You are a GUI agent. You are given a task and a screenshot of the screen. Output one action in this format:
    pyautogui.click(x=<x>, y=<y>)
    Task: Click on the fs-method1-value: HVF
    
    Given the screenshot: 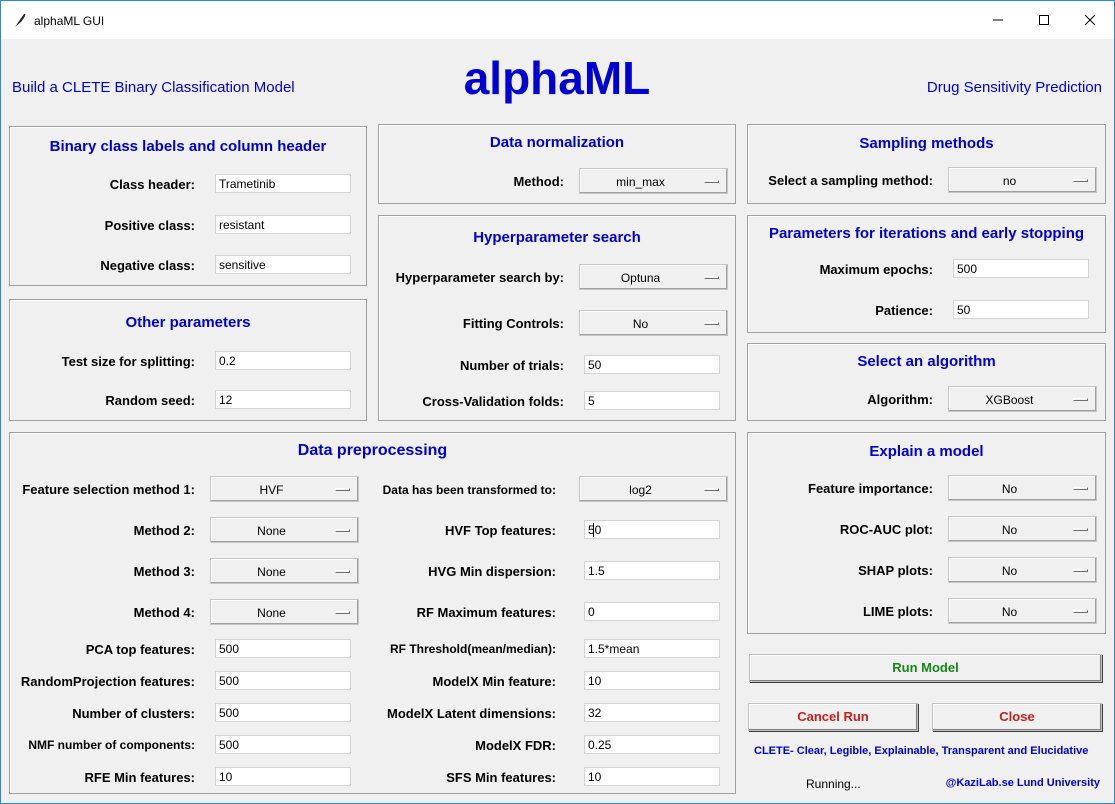 What is the action you would take?
    pyautogui.click(x=271, y=490)
    